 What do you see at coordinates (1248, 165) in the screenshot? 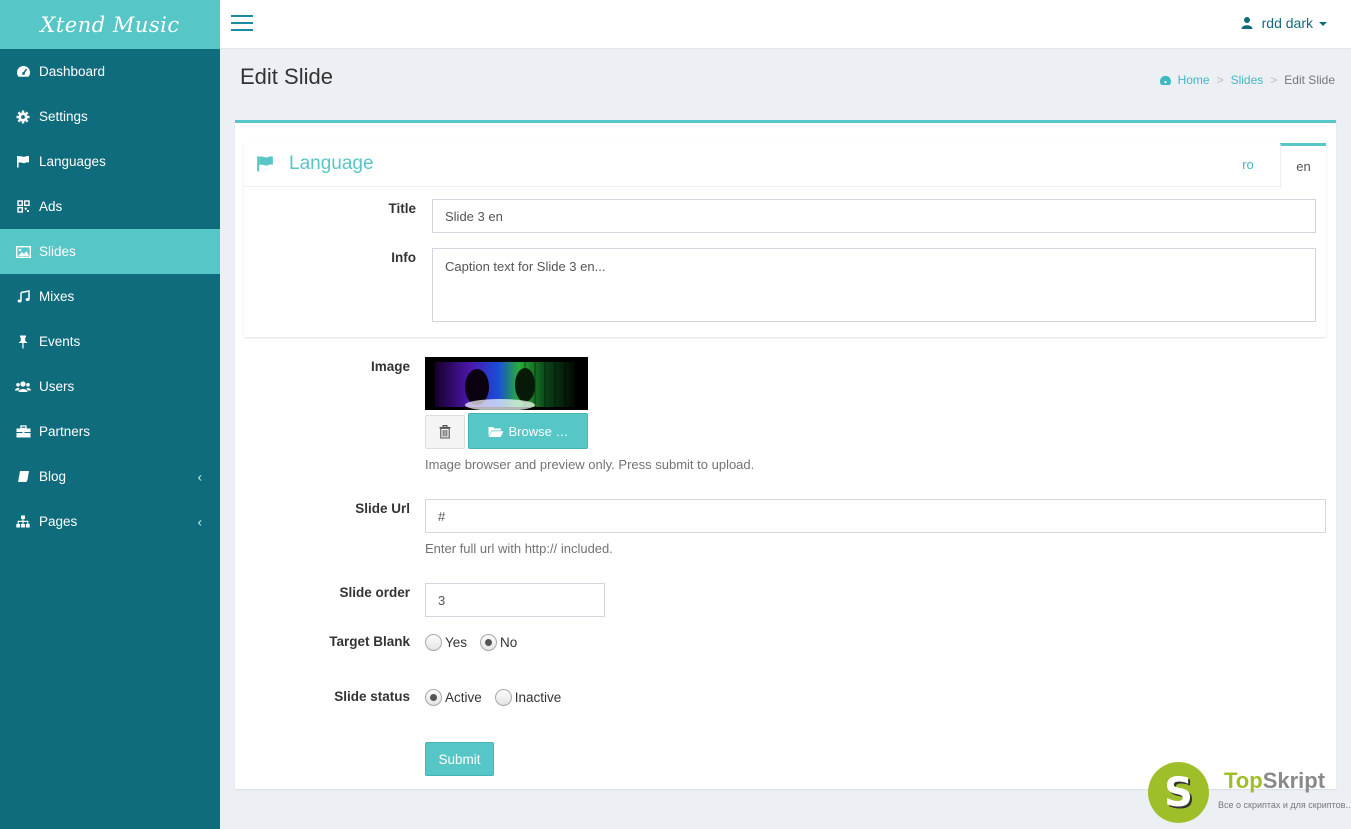
I see `tab-ro: ro` at bounding box center [1248, 165].